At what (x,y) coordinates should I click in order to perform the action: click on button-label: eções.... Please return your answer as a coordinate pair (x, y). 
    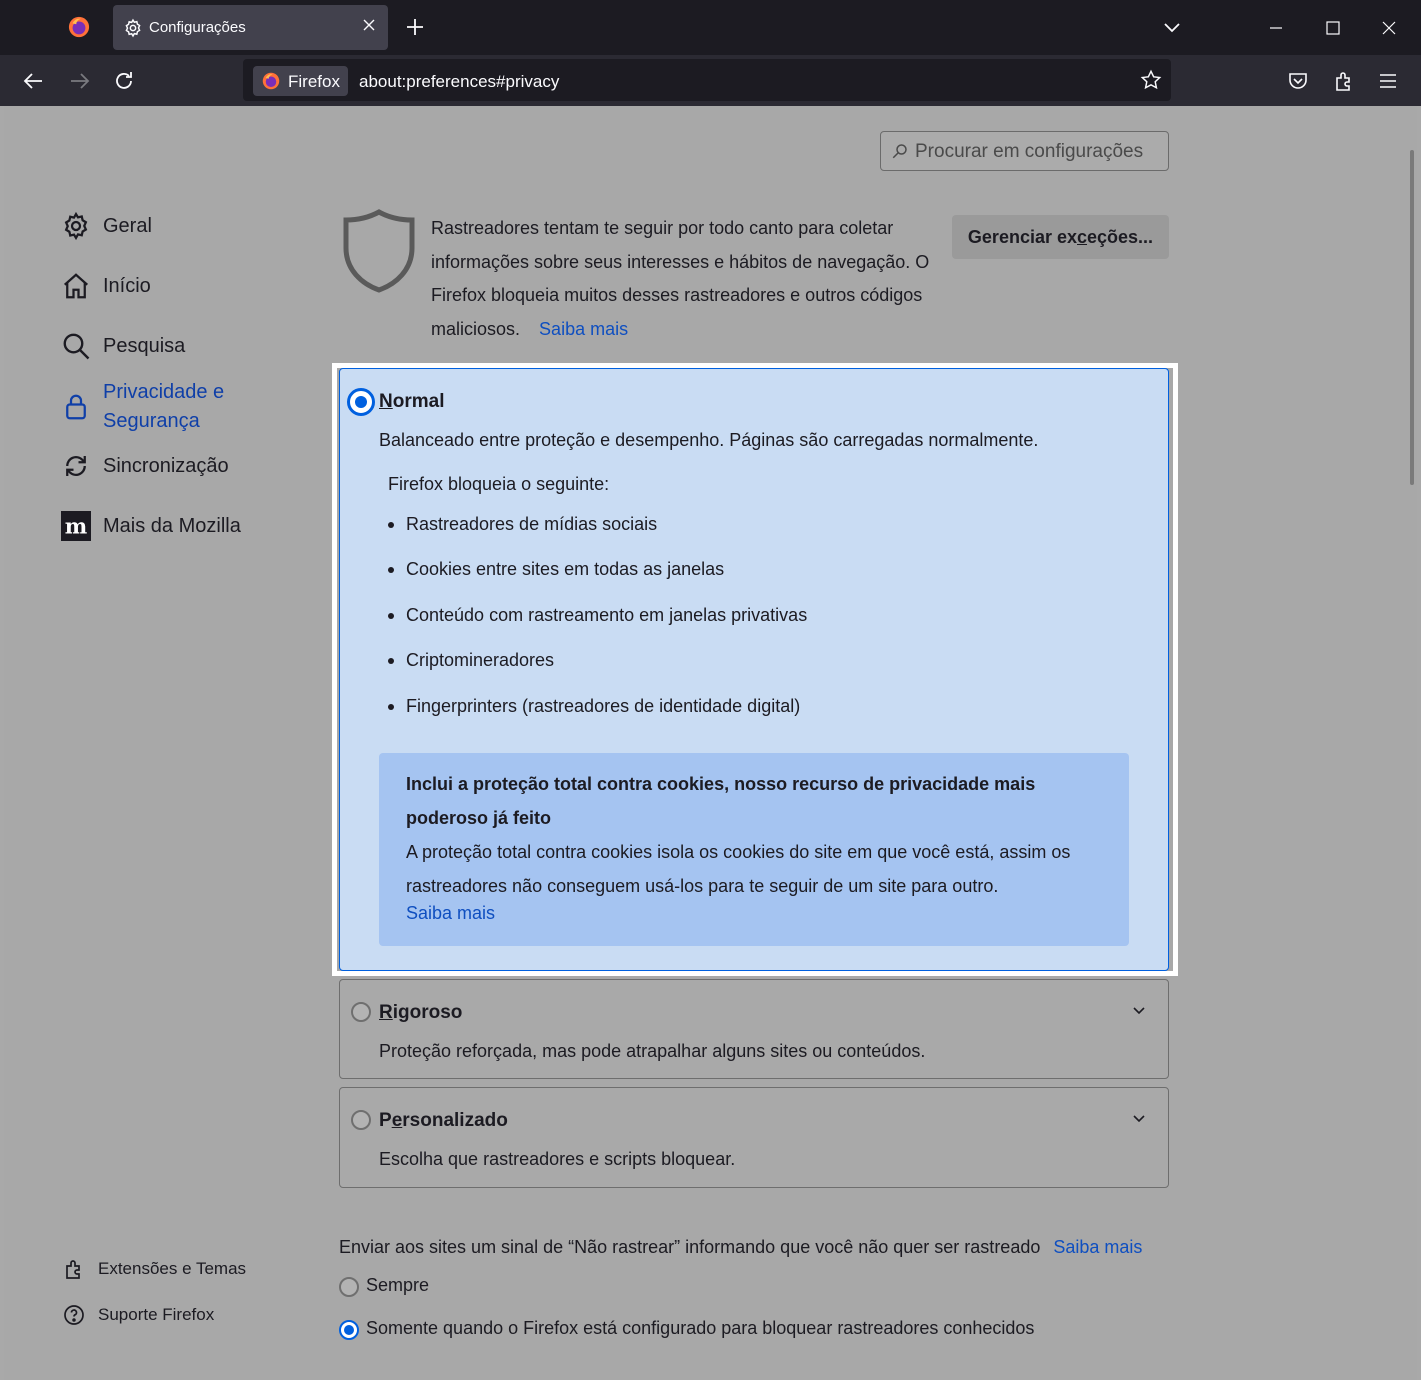
    Looking at the image, I should click on (1120, 236).